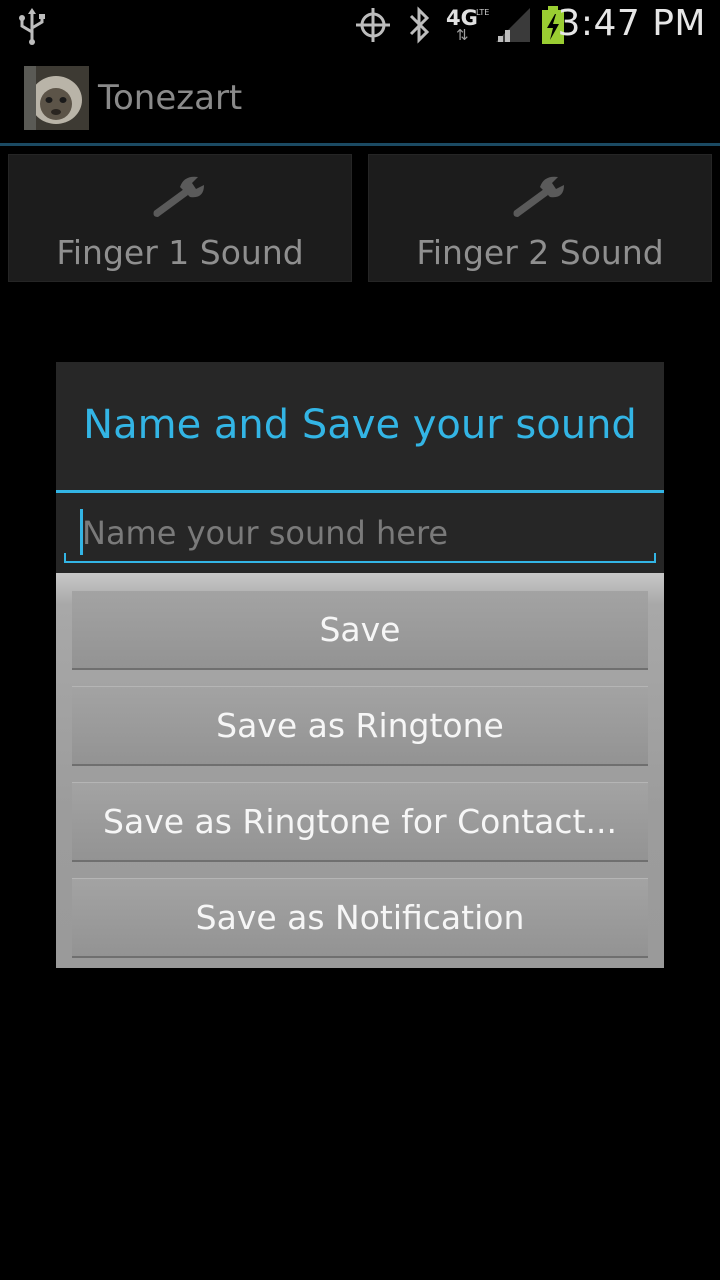 This screenshot has height=1280, width=720. Describe the element at coordinates (462, 35) in the screenshot. I see `data-arrows-icon: ⇅` at that location.